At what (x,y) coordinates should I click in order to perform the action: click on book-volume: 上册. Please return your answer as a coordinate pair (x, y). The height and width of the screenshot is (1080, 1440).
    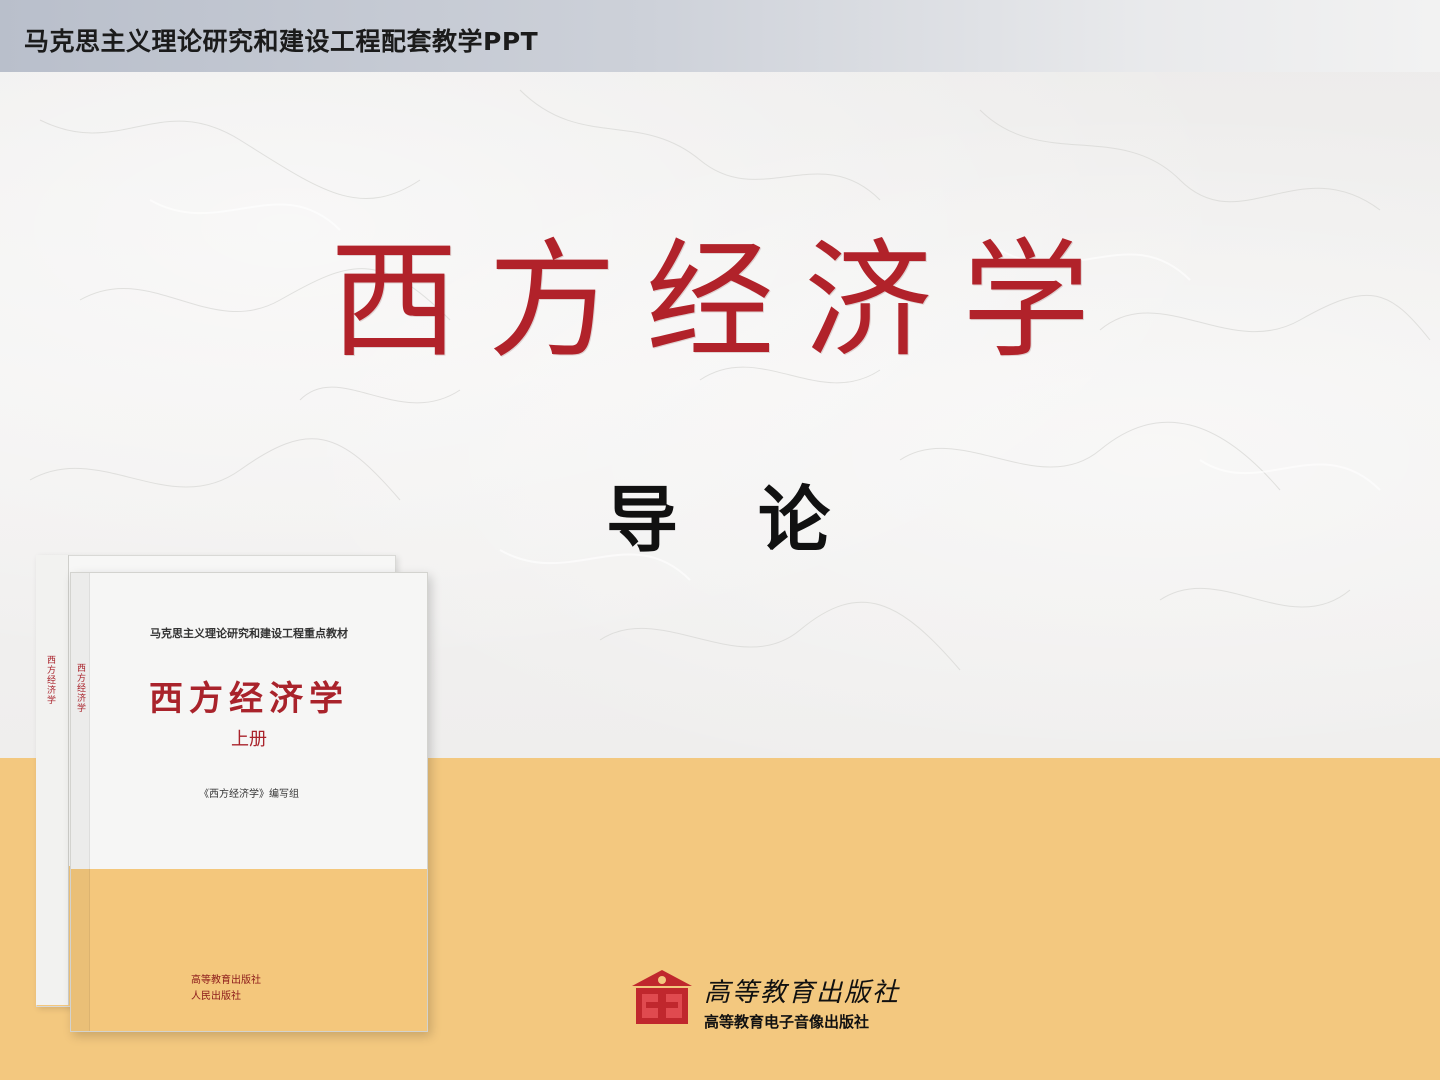
    Looking at the image, I should click on (249, 739).